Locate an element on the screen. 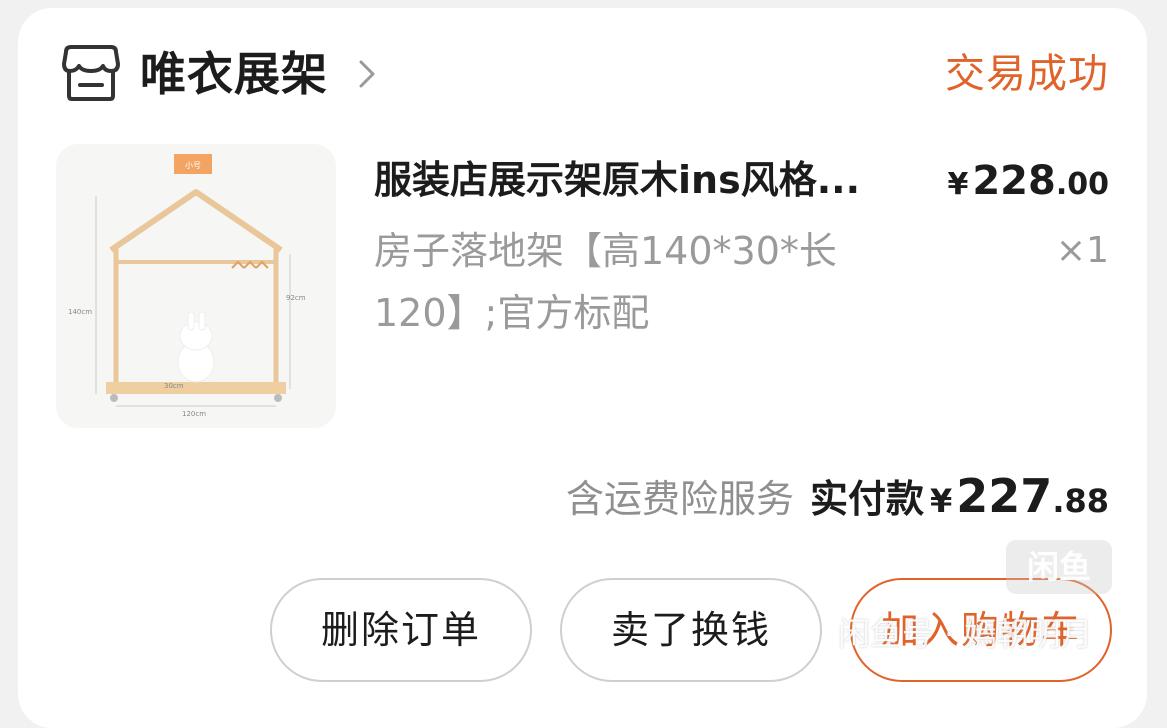 The width and height of the screenshot is (1167, 728). house-rack-image: 小号 140cm 92cm 30cm 120cm is located at coordinates (187, 286).